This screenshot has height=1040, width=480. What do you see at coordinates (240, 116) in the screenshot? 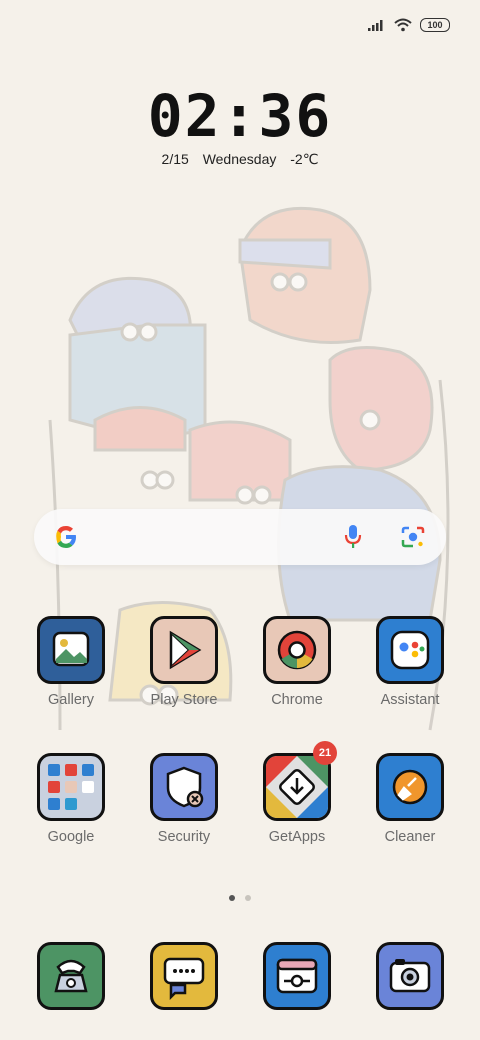
I see `clock-time: 02:36` at bounding box center [240, 116].